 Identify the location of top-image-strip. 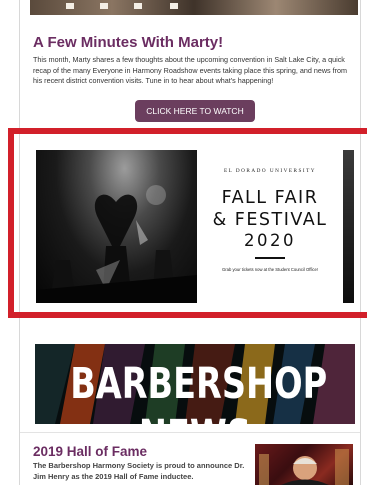
(194, 7).